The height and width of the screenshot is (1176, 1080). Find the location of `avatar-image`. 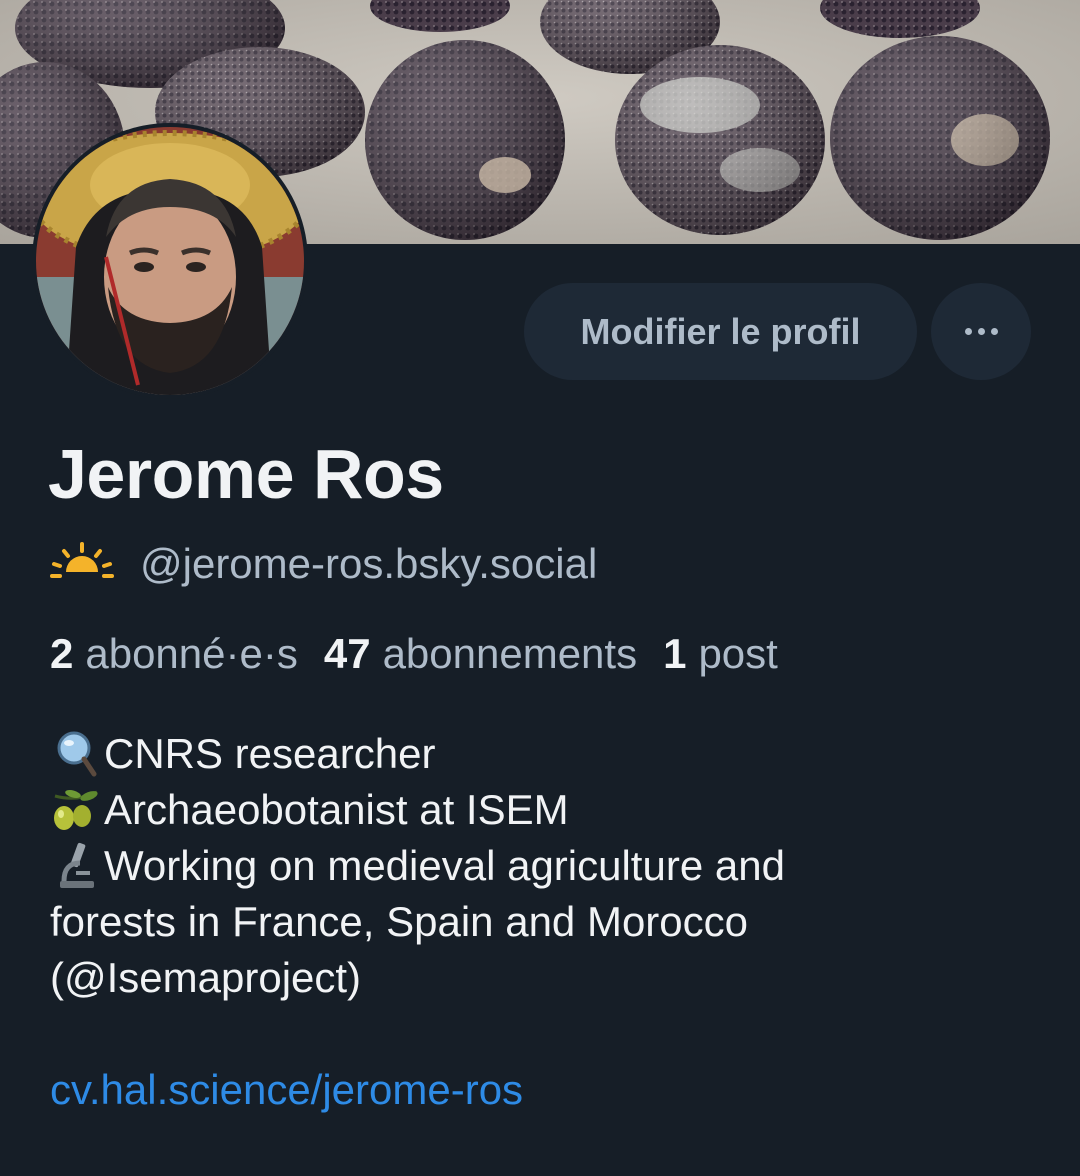

avatar-image is located at coordinates (170, 261).